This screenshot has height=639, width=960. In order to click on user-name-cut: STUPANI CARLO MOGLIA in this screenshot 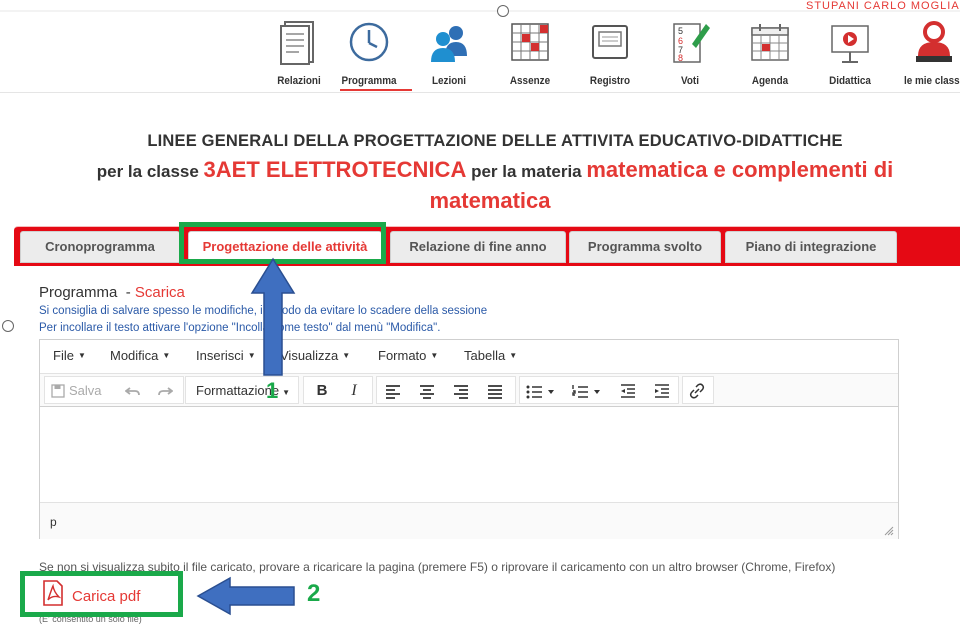, I will do `click(883, 6)`.